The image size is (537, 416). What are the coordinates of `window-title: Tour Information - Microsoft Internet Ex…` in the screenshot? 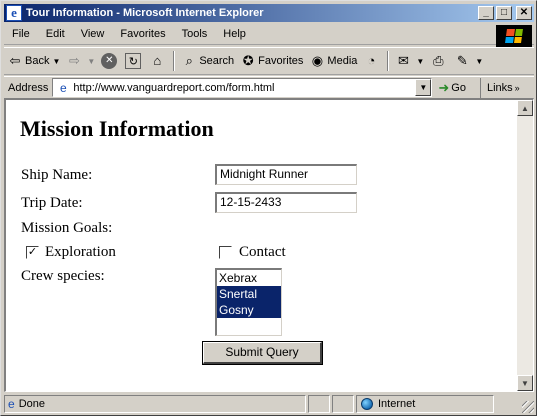 It's located at (145, 13).